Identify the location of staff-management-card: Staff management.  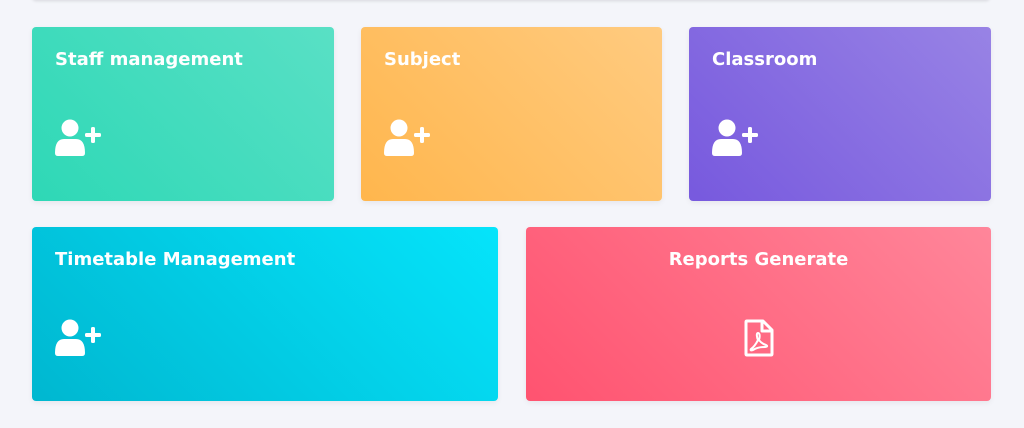
(183, 114).